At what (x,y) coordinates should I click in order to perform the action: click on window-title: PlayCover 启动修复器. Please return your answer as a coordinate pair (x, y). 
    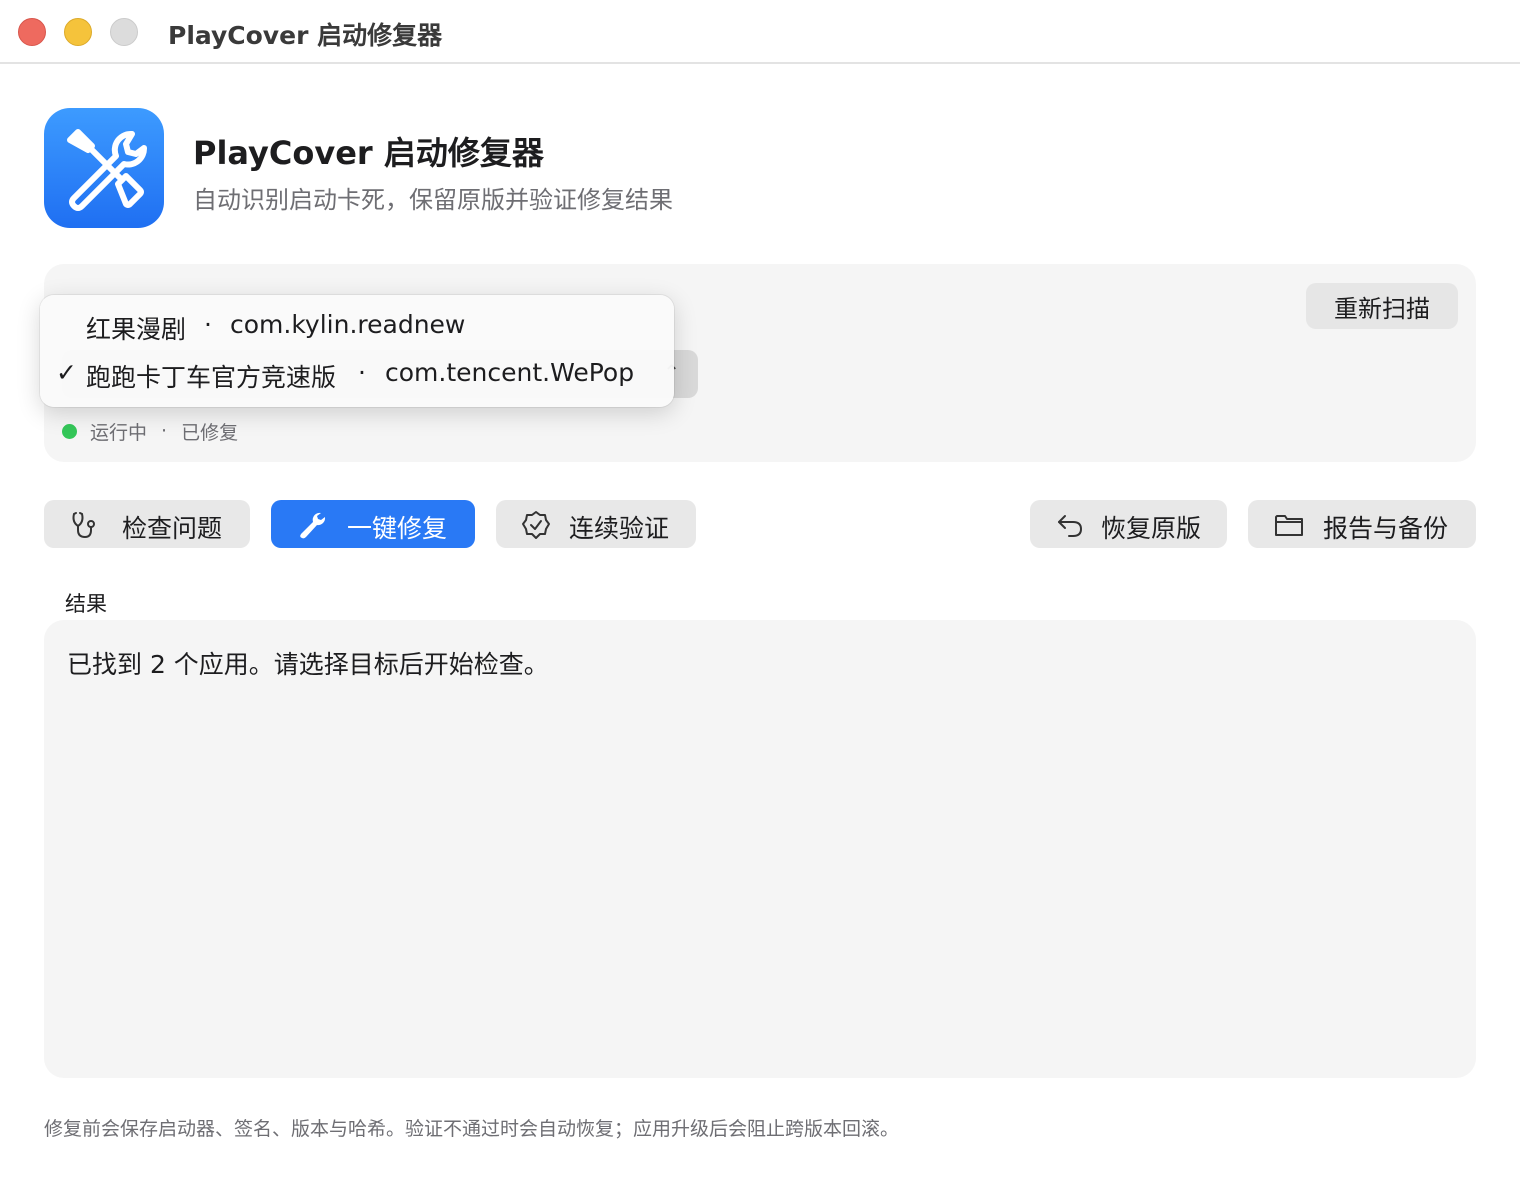
    Looking at the image, I should click on (305, 35).